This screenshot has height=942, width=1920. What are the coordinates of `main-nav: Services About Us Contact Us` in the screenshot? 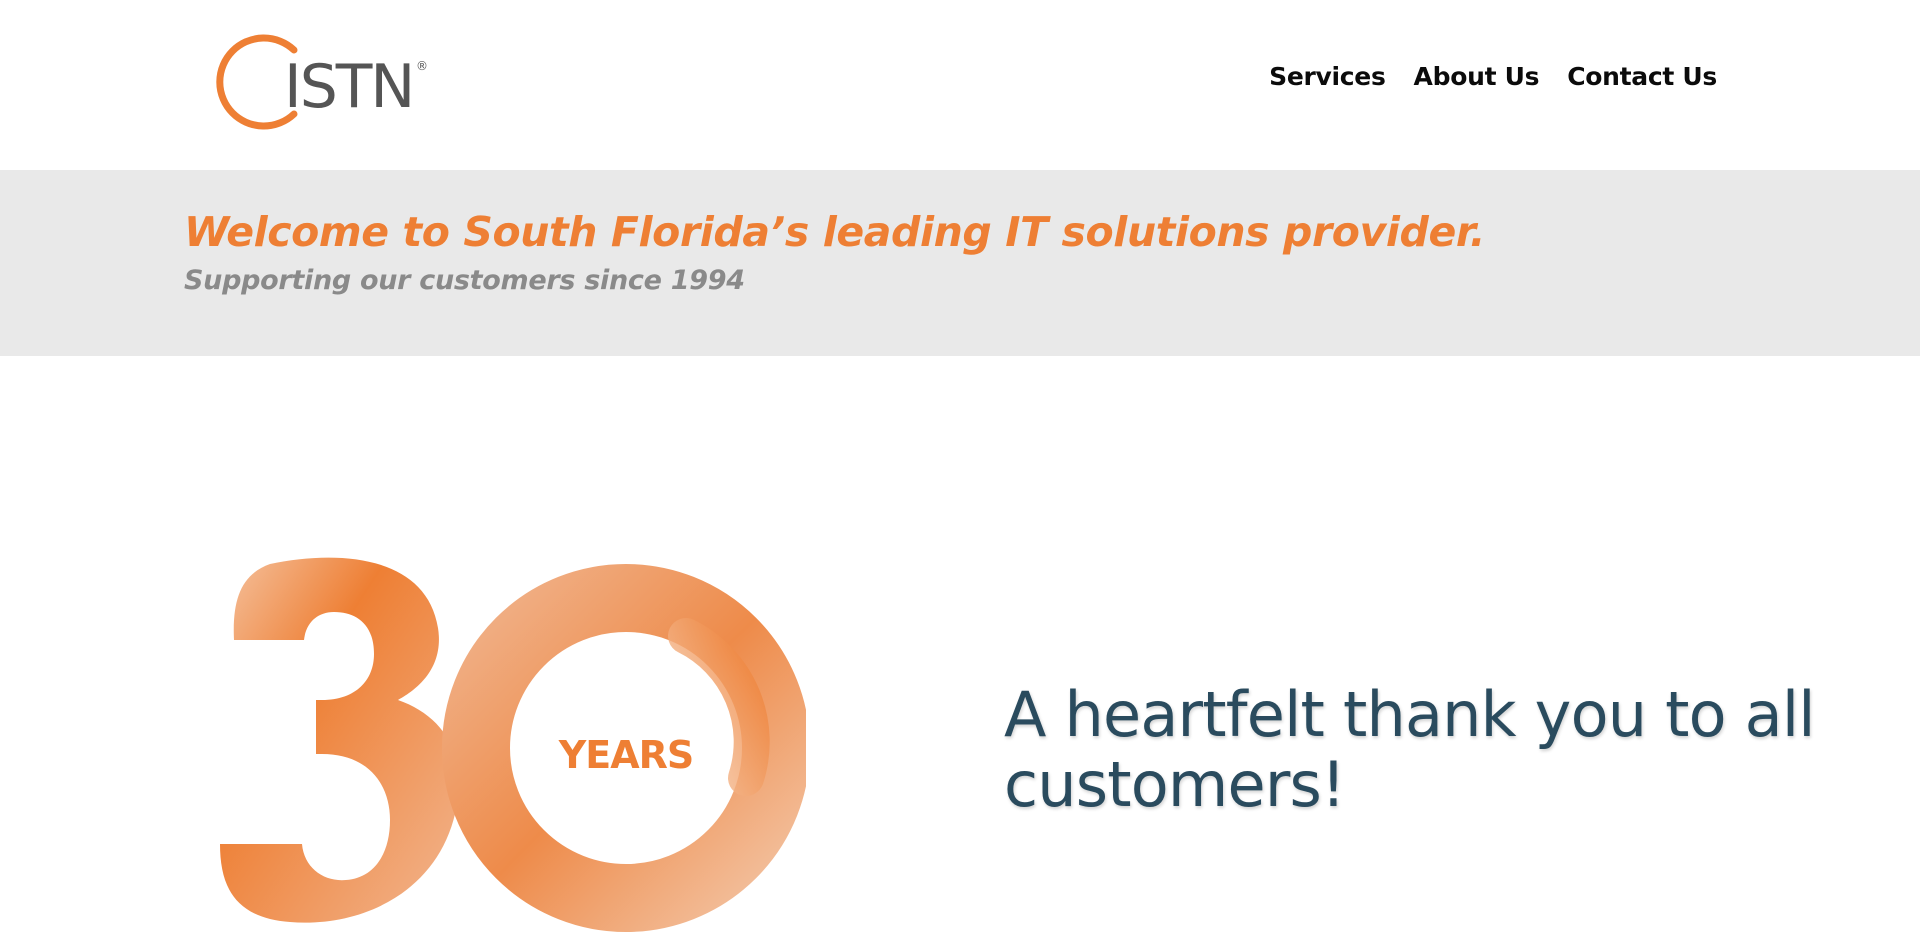 It's located at (1493, 76).